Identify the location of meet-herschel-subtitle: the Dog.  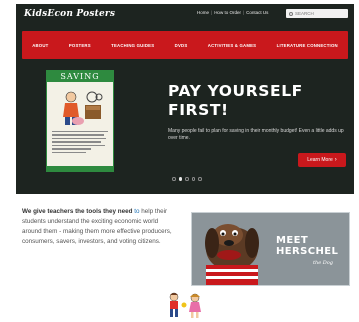
(323, 263).